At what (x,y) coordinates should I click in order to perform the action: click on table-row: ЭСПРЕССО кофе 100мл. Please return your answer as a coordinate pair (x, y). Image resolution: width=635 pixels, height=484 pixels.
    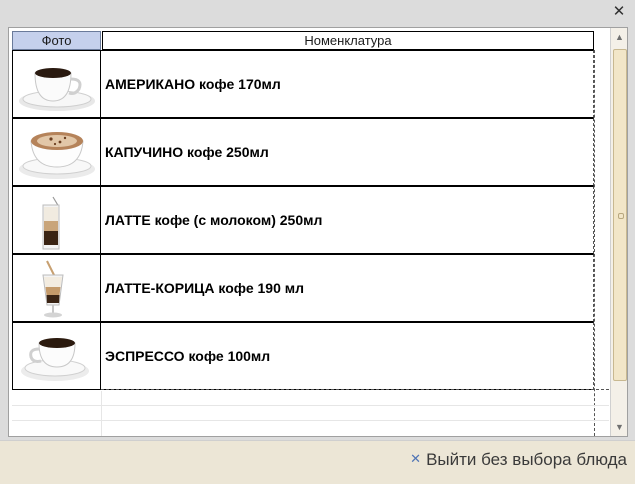
    Looking at the image, I should click on (303, 356).